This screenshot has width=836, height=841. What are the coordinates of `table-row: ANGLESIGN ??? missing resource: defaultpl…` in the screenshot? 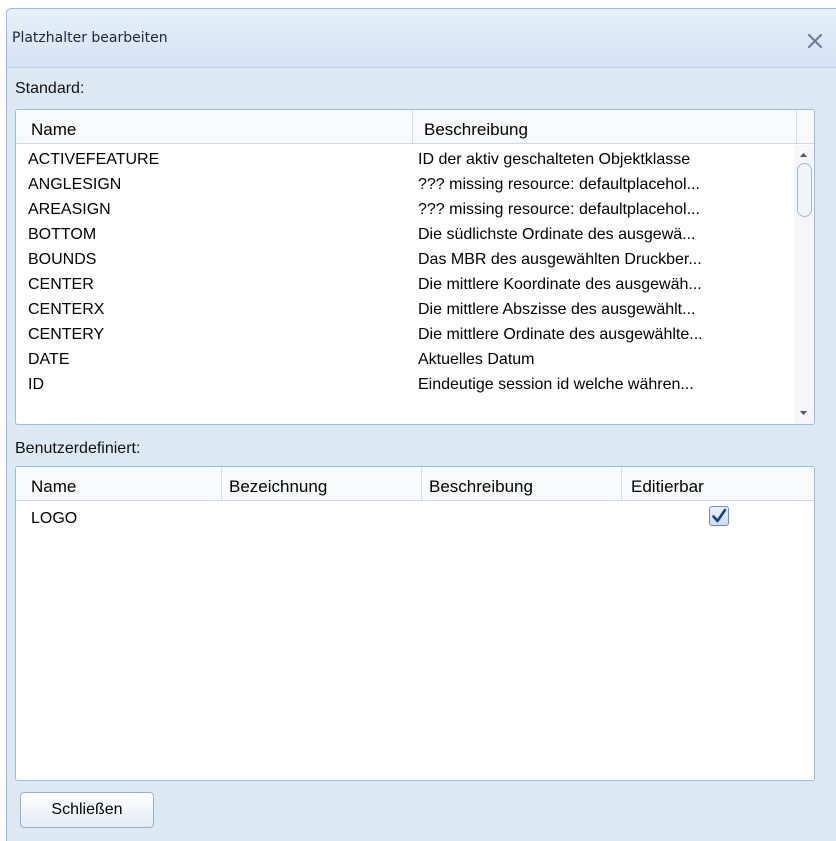 It's located at (406, 184).